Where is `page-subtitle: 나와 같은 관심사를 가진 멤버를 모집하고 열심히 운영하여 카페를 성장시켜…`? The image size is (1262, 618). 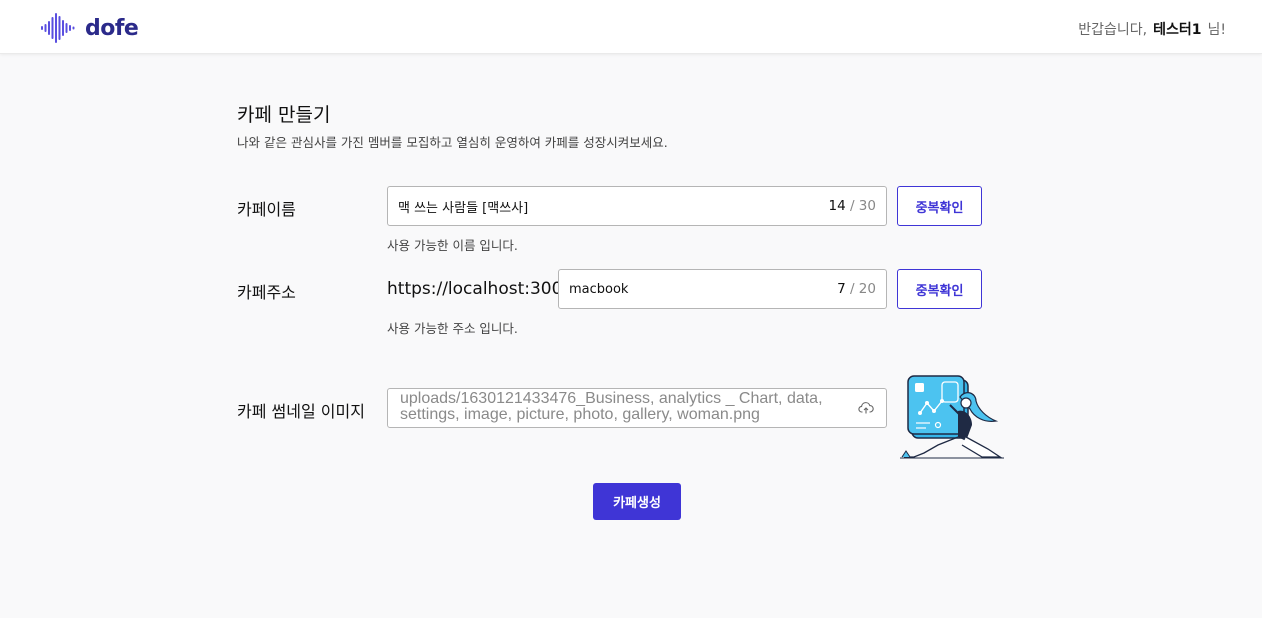 page-subtitle: 나와 같은 관심사를 가진 멤버를 모집하고 열심히 운영하여 카페를 성장시켜… is located at coordinates (452, 142).